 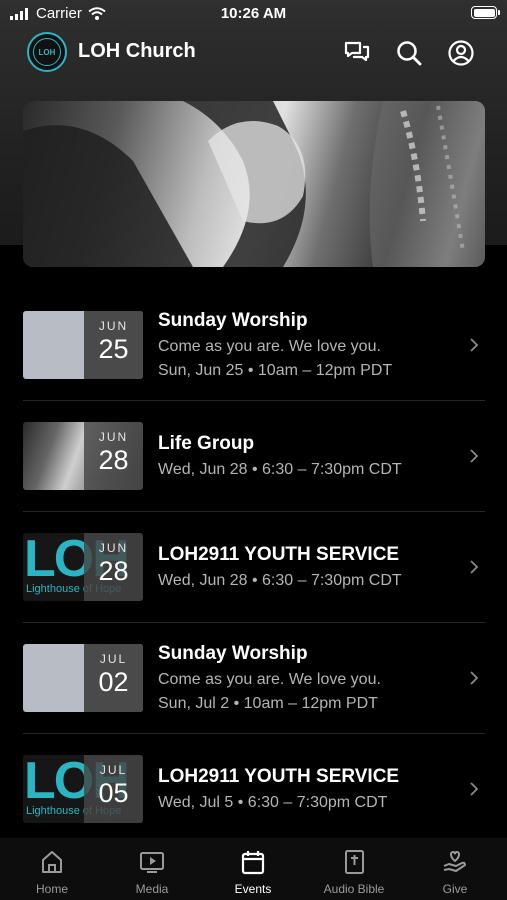 I want to click on event-time: Sun, Jun 25 • 10am – 12pm PDT, so click(x=275, y=370).